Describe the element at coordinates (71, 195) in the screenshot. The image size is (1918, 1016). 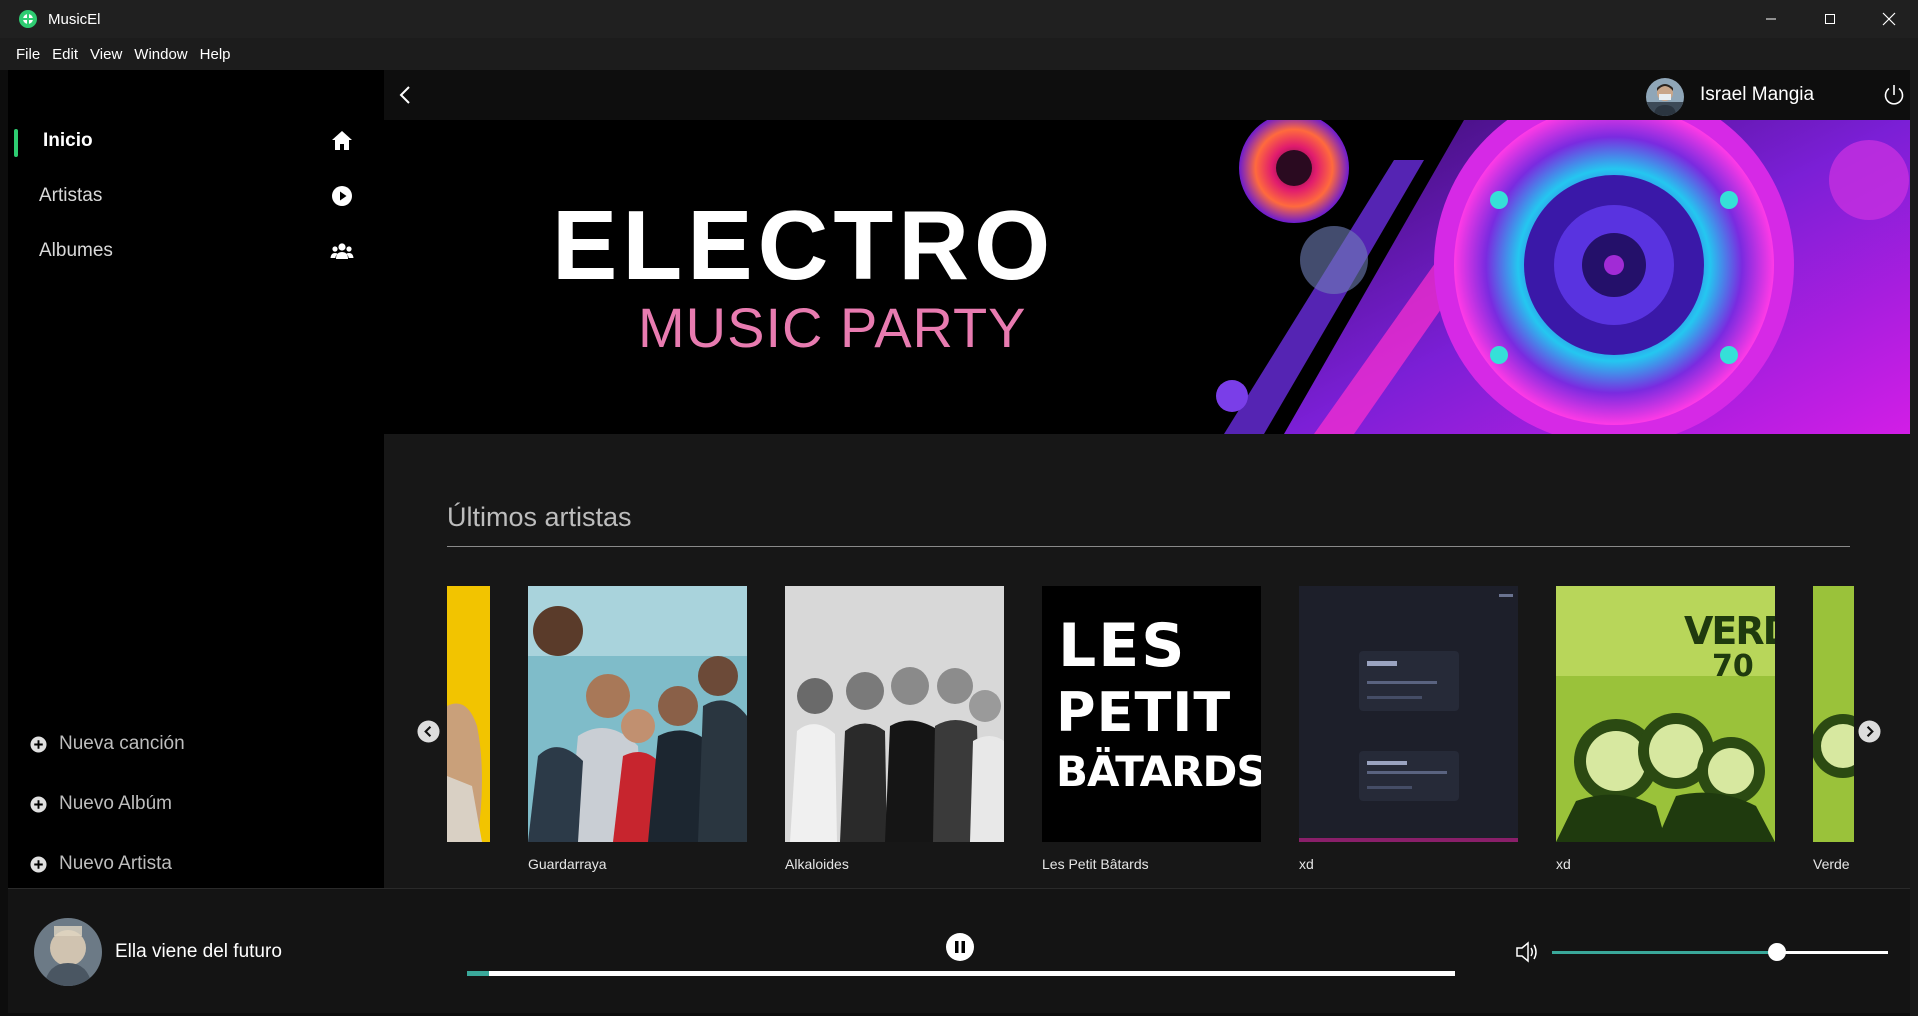
I see `sidebar-item-label: Artistas` at that location.